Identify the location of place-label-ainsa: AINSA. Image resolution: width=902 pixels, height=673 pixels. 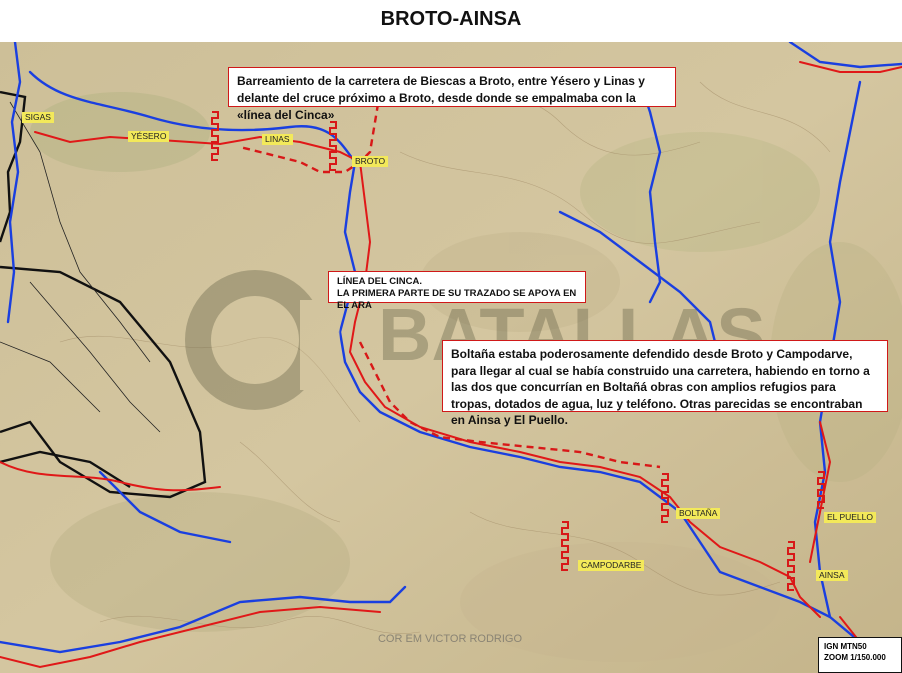
(832, 575).